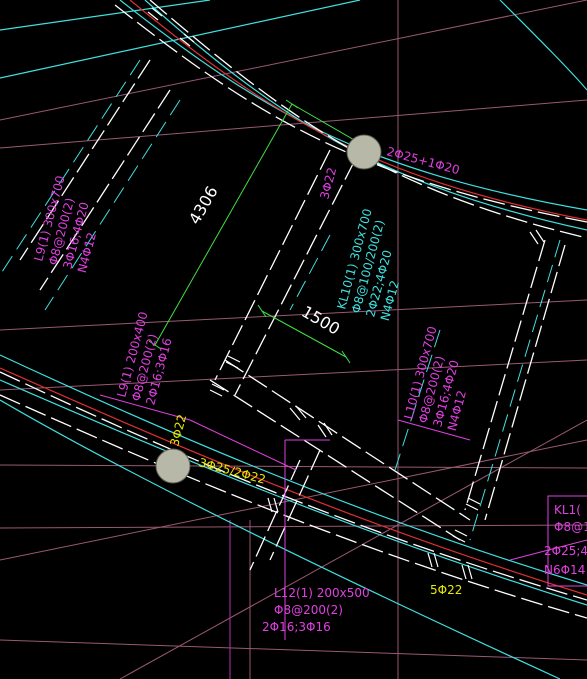  I want to click on annotation-l12: L12(1) 200x500 Φ8@200(2) 2Φ16;3Φ16, so click(316, 610).